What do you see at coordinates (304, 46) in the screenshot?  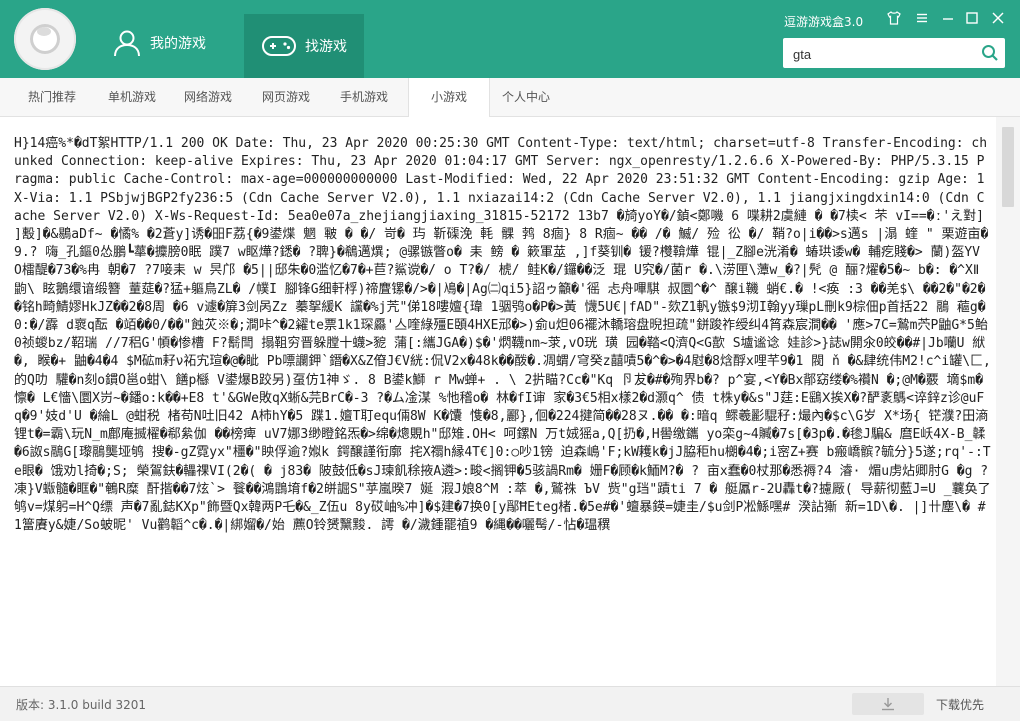 I see `nav-find-games: 找游戏` at bounding box center [304, 46].